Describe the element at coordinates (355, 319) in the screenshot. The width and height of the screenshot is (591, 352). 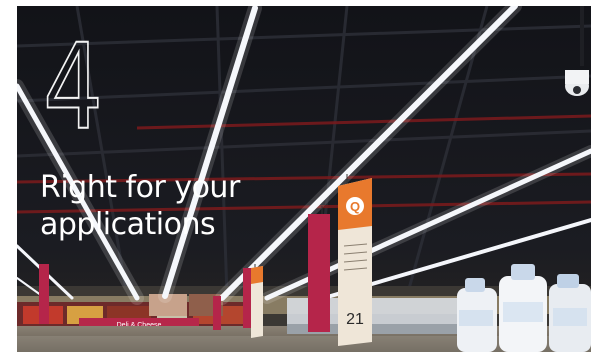
I see `aisle-sign-number: 21` at that location.